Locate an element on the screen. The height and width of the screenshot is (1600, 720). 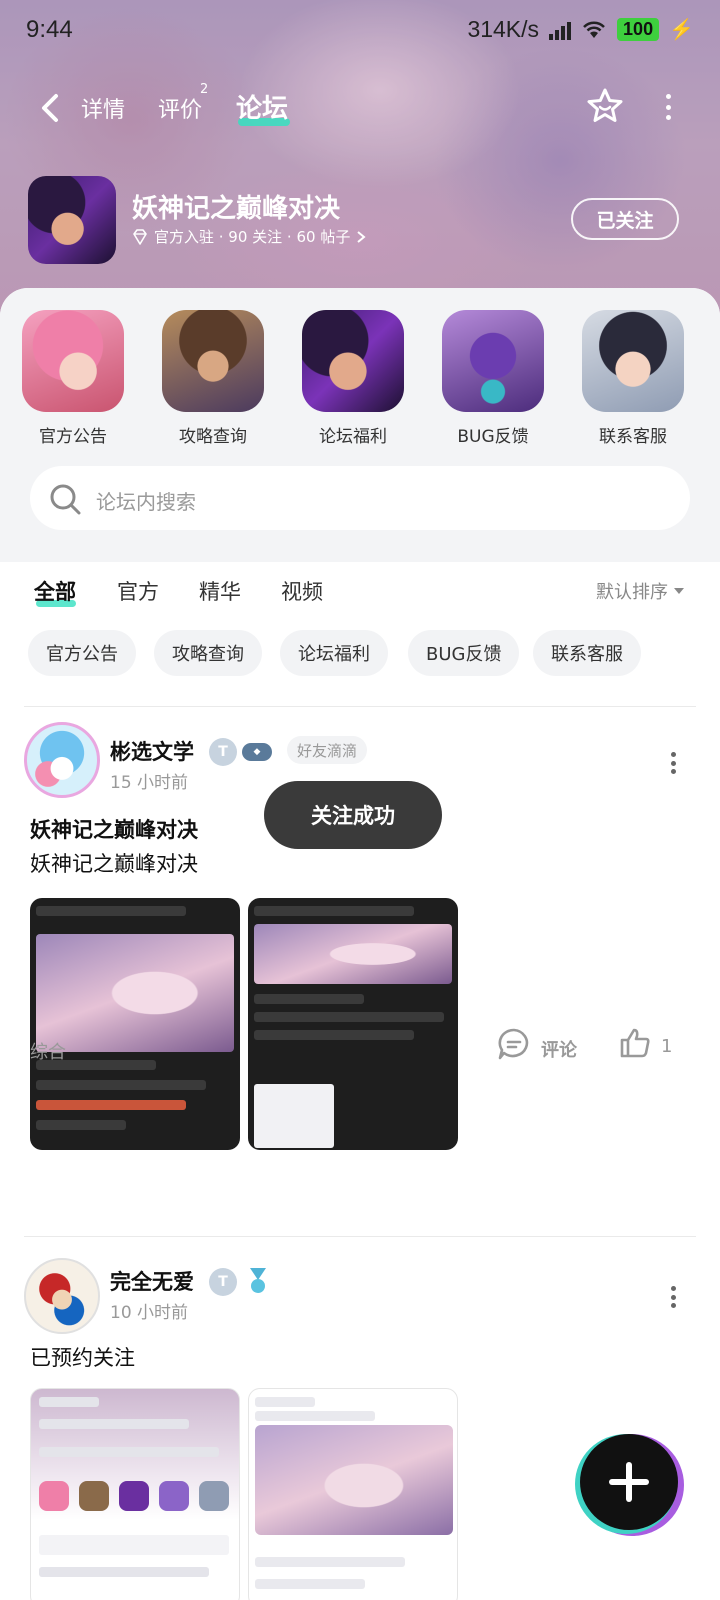
caret-down-icon is located at coordinates (679, 591).